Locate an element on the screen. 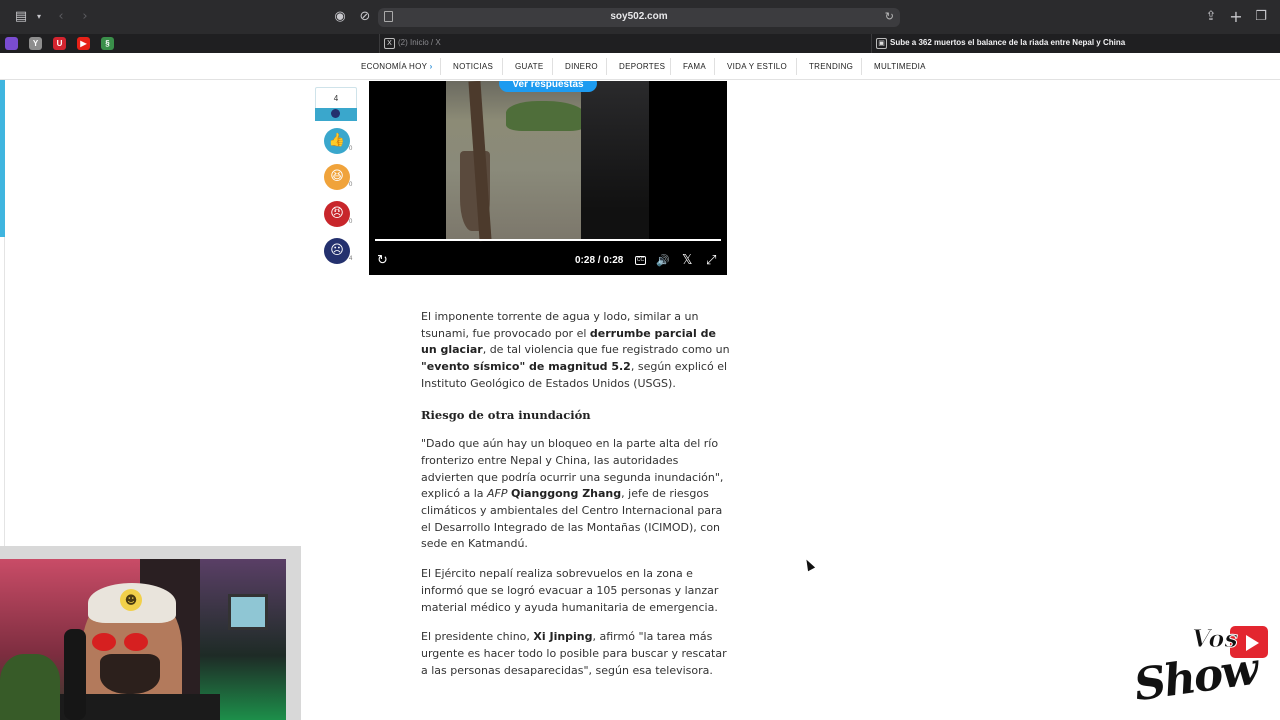 This screenshot has width=1280, height=720. logo-line-2: Show is located at coordinates (1195, 677).